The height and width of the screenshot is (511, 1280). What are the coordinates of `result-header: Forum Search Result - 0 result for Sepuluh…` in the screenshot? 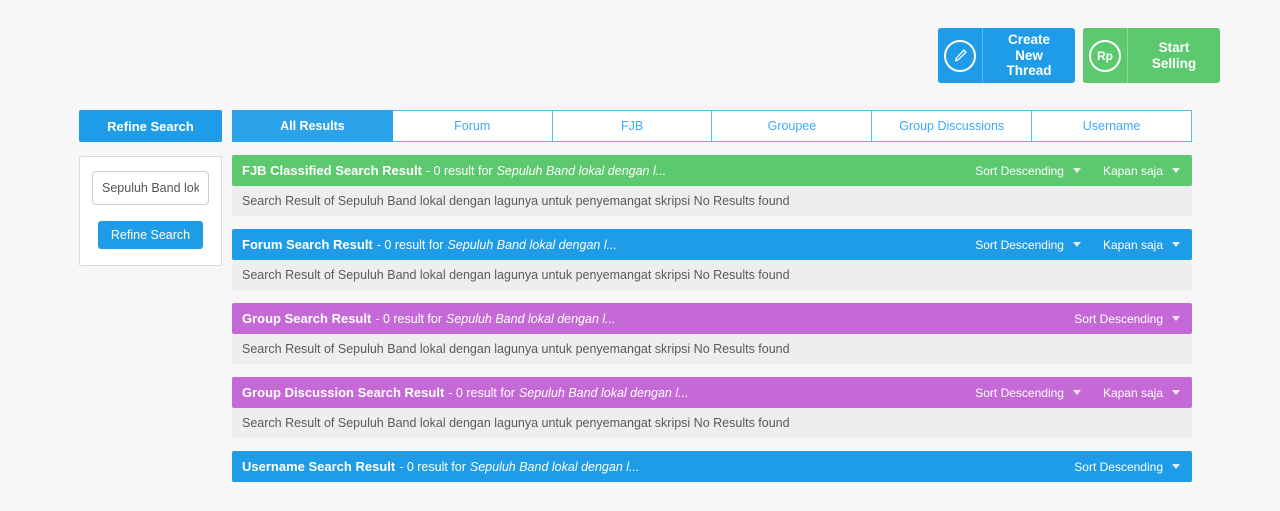 It's located at (712, 244).